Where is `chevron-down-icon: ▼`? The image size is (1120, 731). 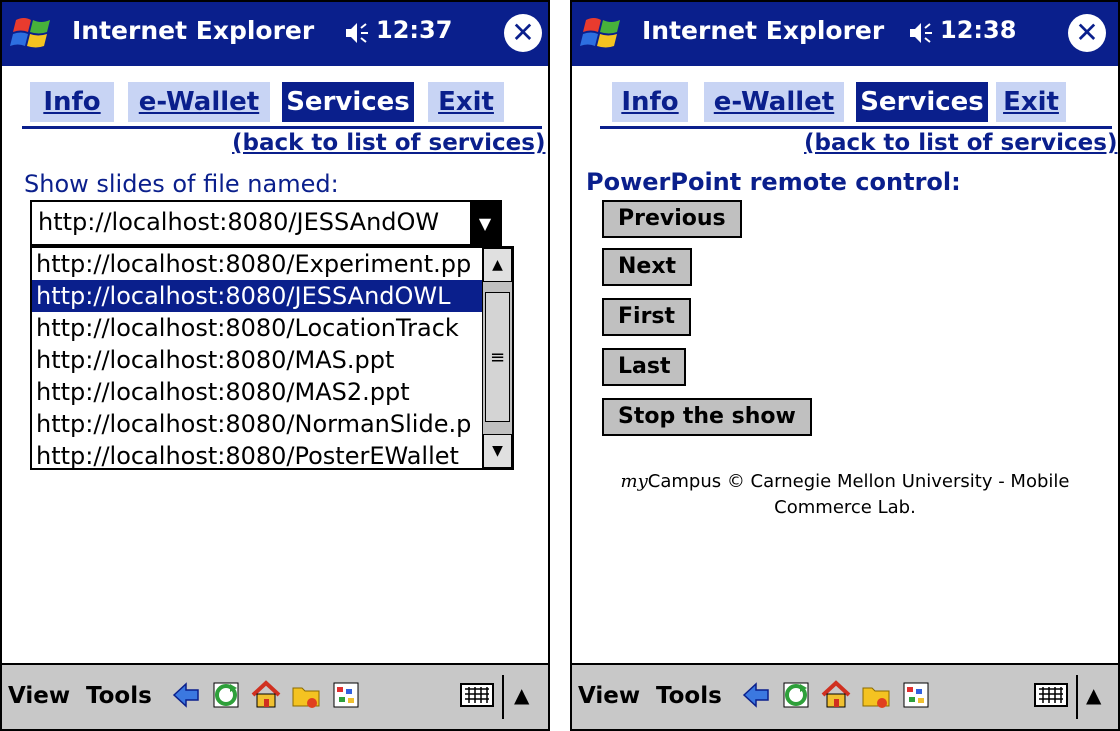 chevron-down-icon: ▼ is located at coordinates (485, 223).